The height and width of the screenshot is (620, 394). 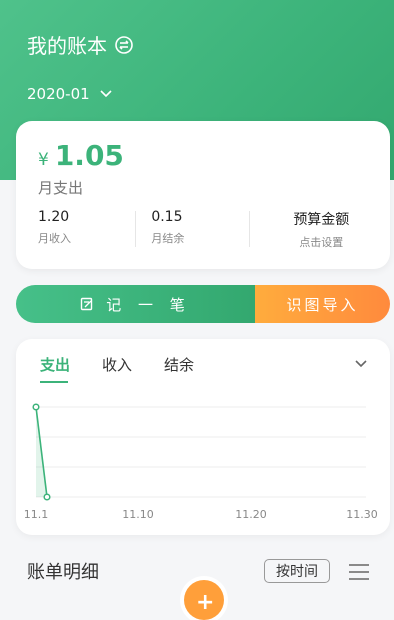 What do you see at coordinates (94, 230) in the screenshot?
I see `income-stat: 1.20 月收入` at bounding box center [94, 230].